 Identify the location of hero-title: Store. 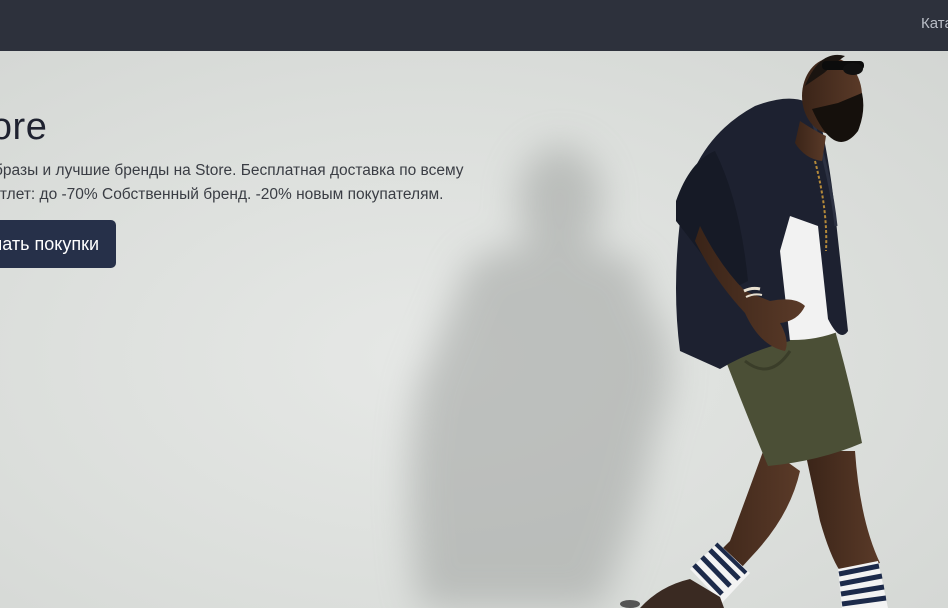
(24, 127).